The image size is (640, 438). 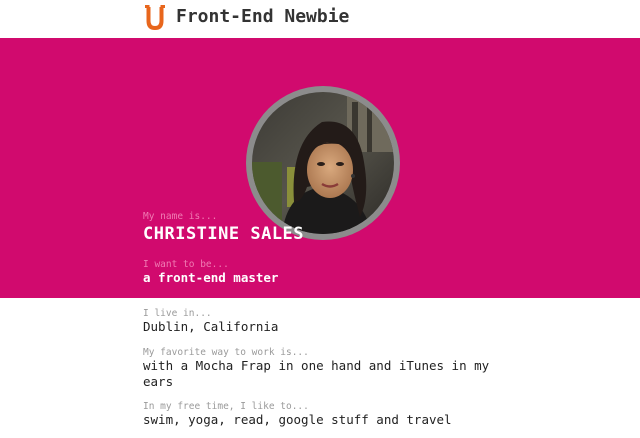 I want to click on profile-location: Dublin, California, so click(x=211, y=326).